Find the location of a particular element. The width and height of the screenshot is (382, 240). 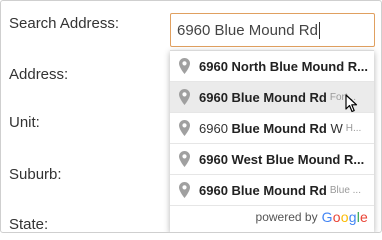

suggestion-main-text: Blue Mound Rd is located at coordinates (279, 128).